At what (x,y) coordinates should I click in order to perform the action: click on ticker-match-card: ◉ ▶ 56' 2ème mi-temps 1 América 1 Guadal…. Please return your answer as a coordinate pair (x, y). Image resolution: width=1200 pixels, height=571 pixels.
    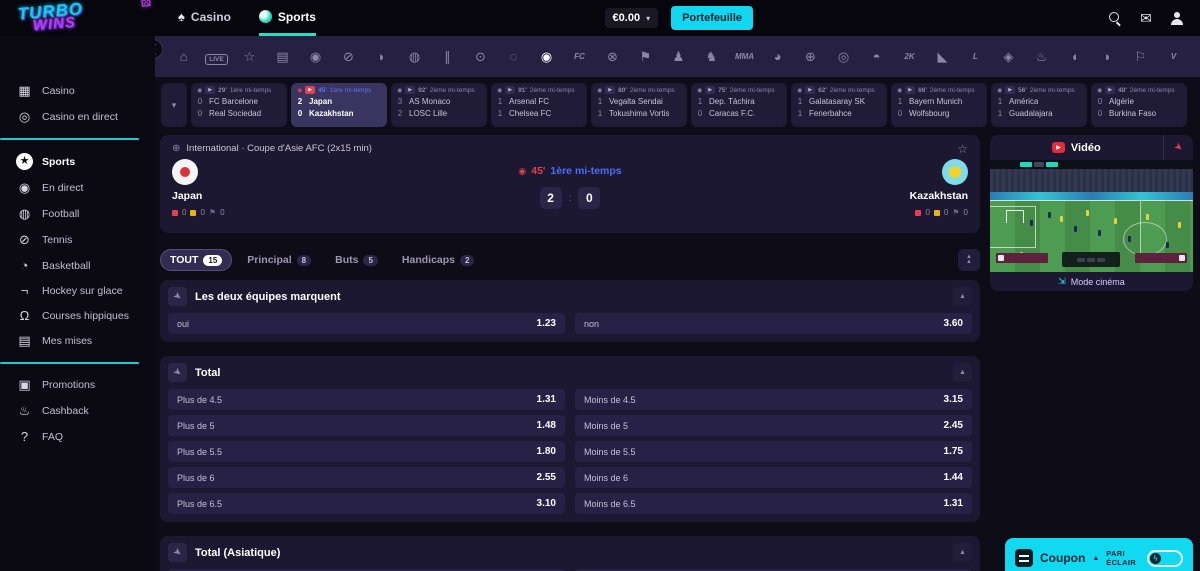
    Looking at the image, I should click on (1039, 105).